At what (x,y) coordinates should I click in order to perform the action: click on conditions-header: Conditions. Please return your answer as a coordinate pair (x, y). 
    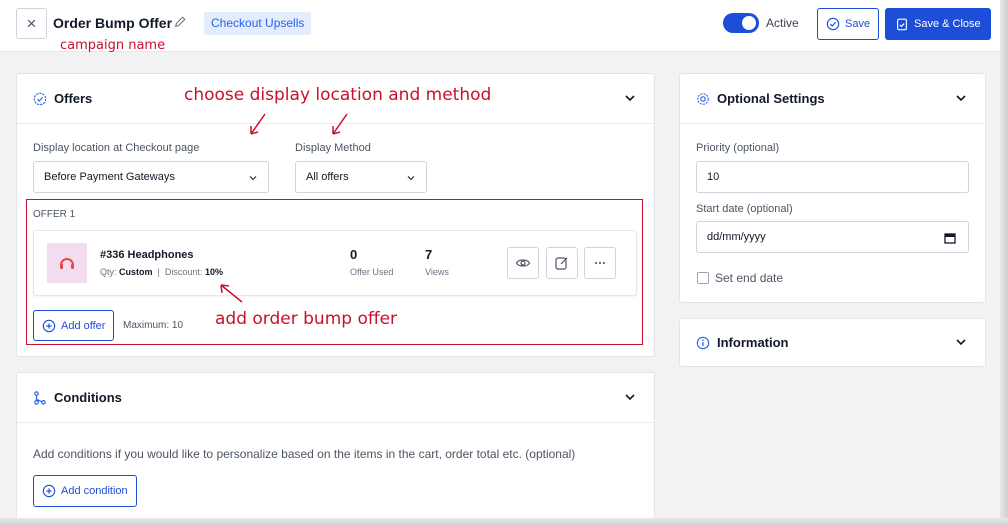
    Looking at the image, I should click on (335, 398).